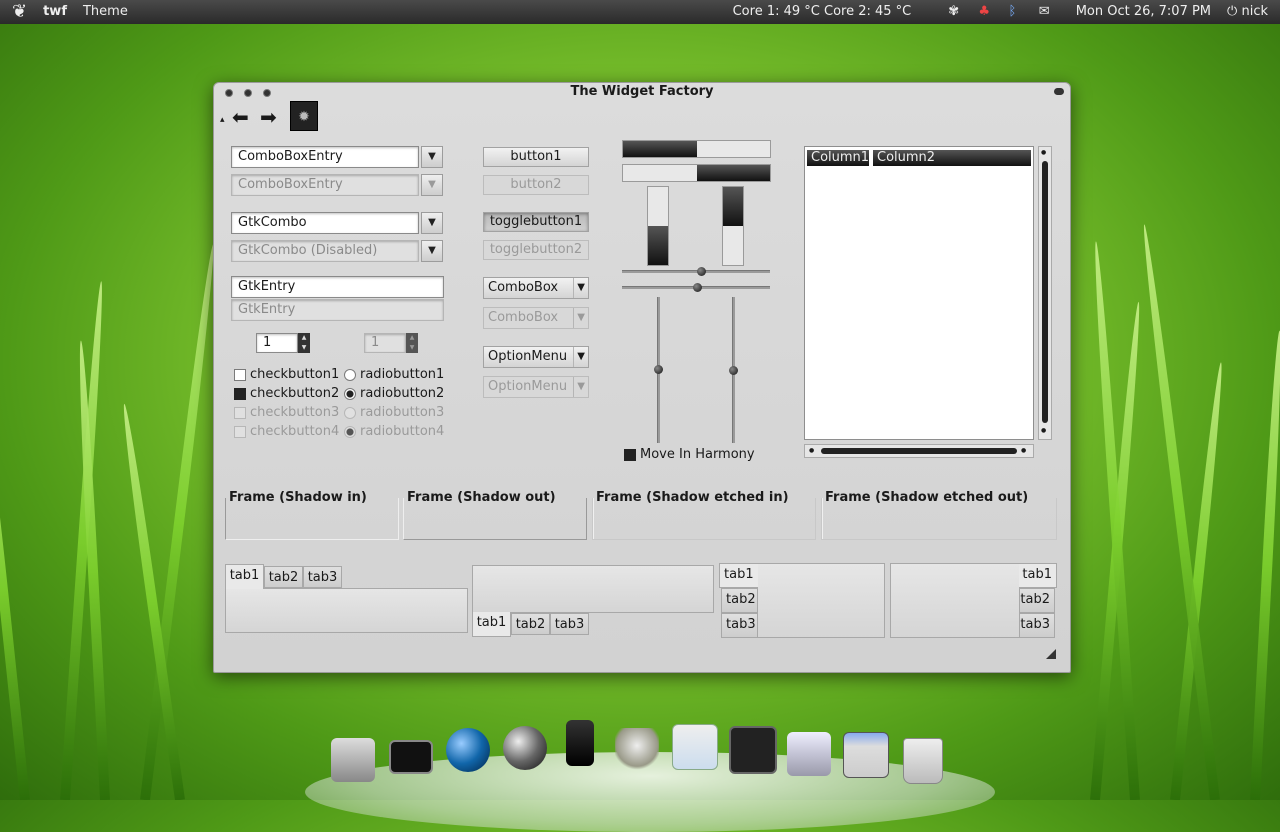  Describe the element at coordinates (337, 287) in the screenshot. I see `gtkentry-input: GtkEntry` at that location.